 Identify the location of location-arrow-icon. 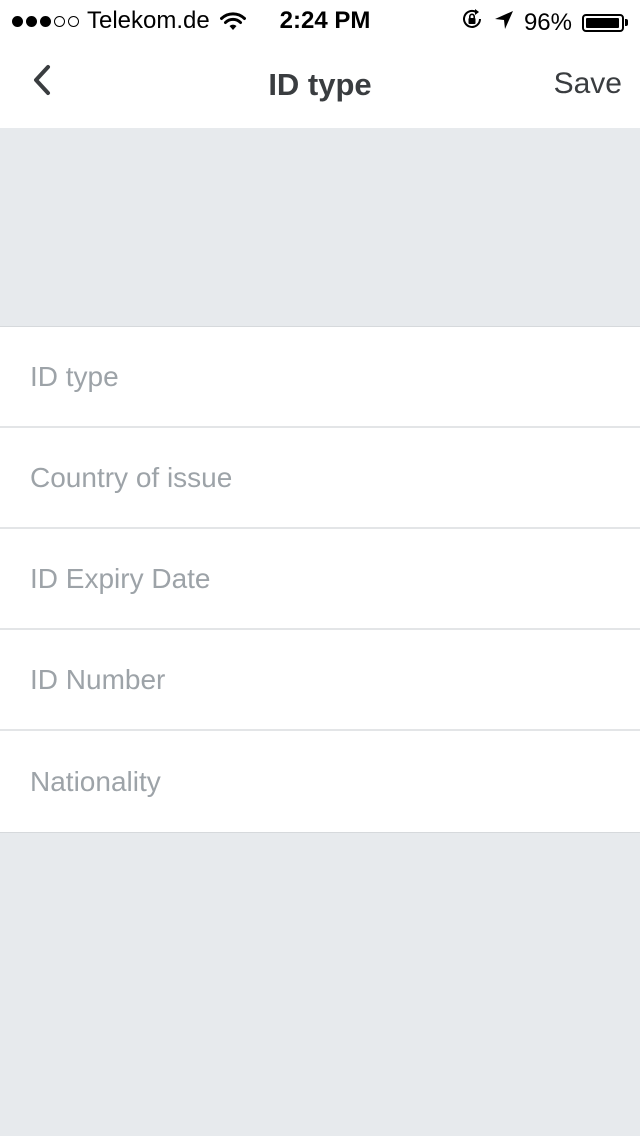
(504, 23).